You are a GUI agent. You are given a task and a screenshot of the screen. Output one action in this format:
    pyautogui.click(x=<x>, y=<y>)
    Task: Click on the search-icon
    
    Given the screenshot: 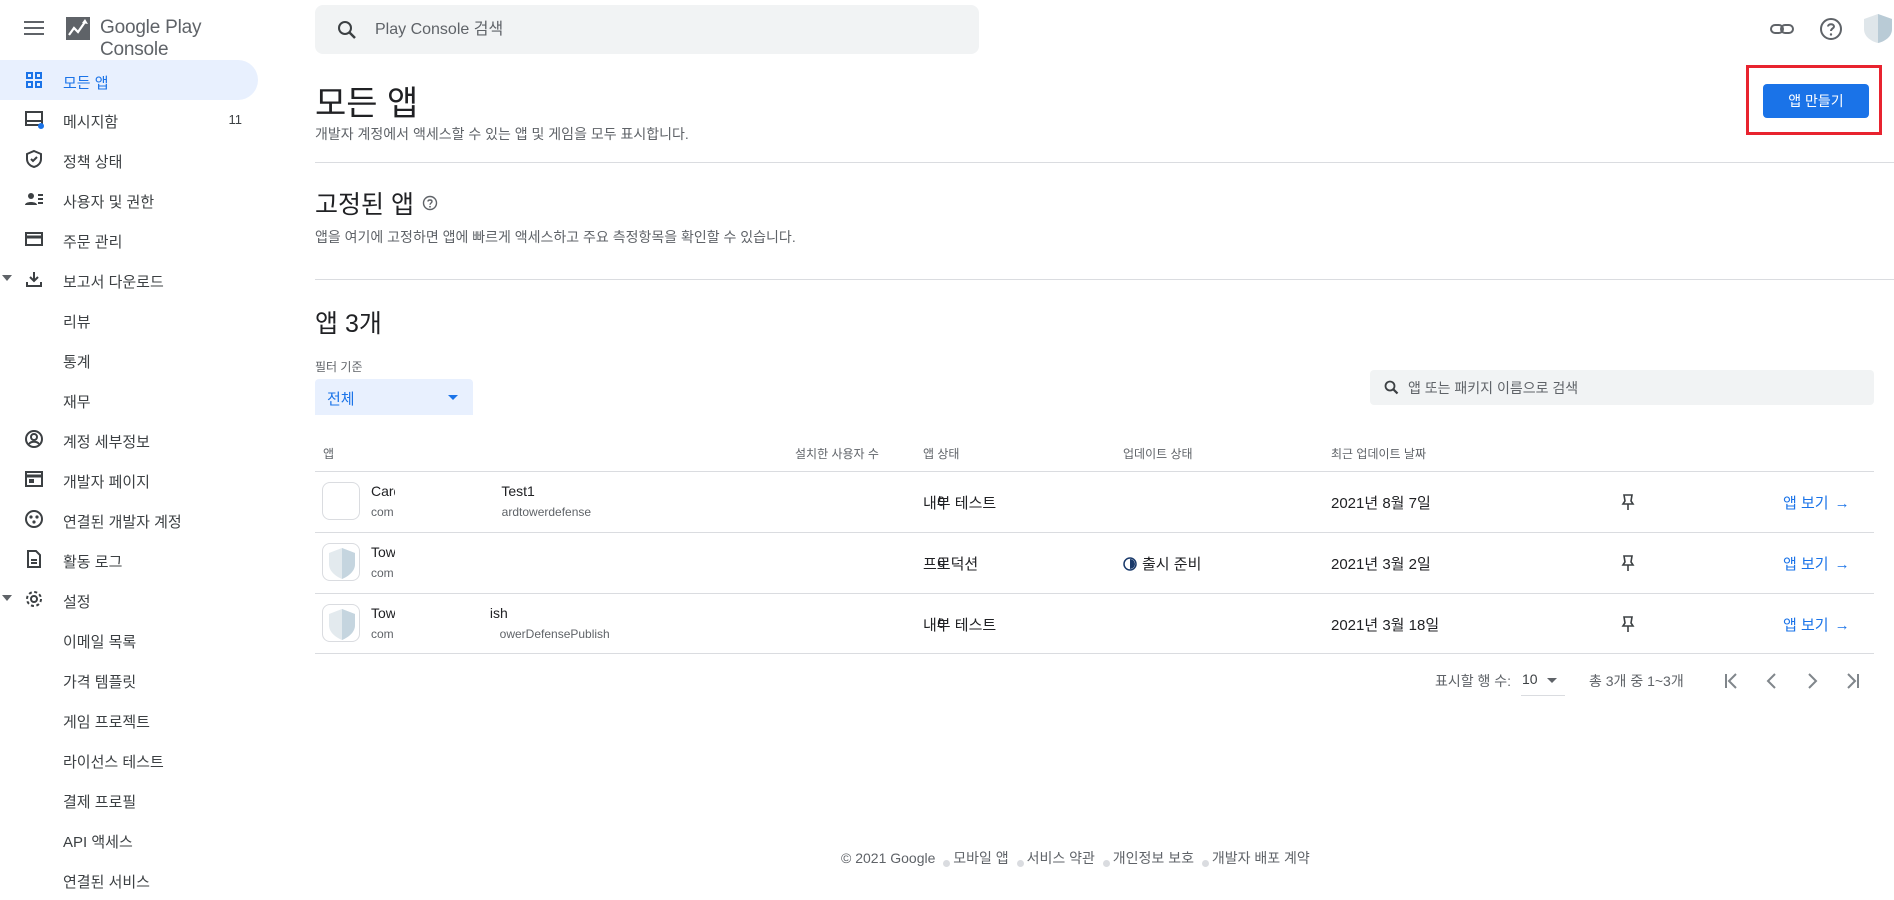 What is the action you would take?
    pyautogui.click(x=347, y=30)
    